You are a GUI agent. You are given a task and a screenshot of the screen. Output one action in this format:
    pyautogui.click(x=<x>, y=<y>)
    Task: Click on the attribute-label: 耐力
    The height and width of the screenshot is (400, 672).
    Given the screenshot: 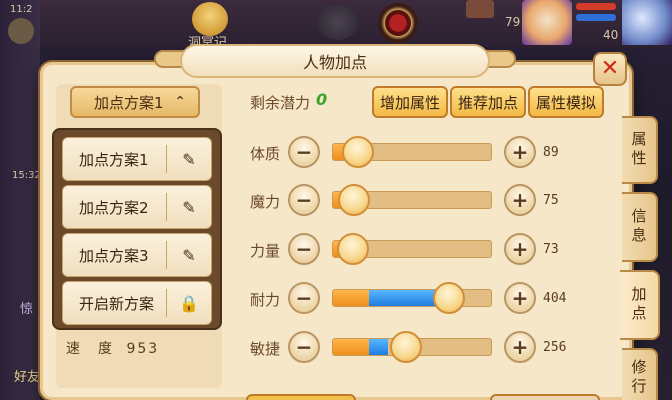 What is the action you would take?
    pyautogui.click(x=265, y=300)
    